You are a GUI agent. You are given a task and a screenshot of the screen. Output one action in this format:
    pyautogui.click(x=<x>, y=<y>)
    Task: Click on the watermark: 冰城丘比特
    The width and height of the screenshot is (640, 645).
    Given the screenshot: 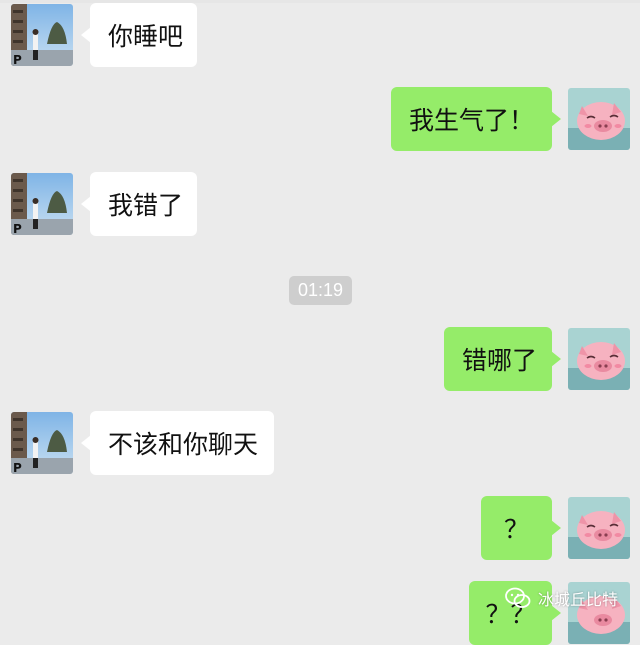 What is the action you would take?
    pyautogui.click(x=561, y=598)
    